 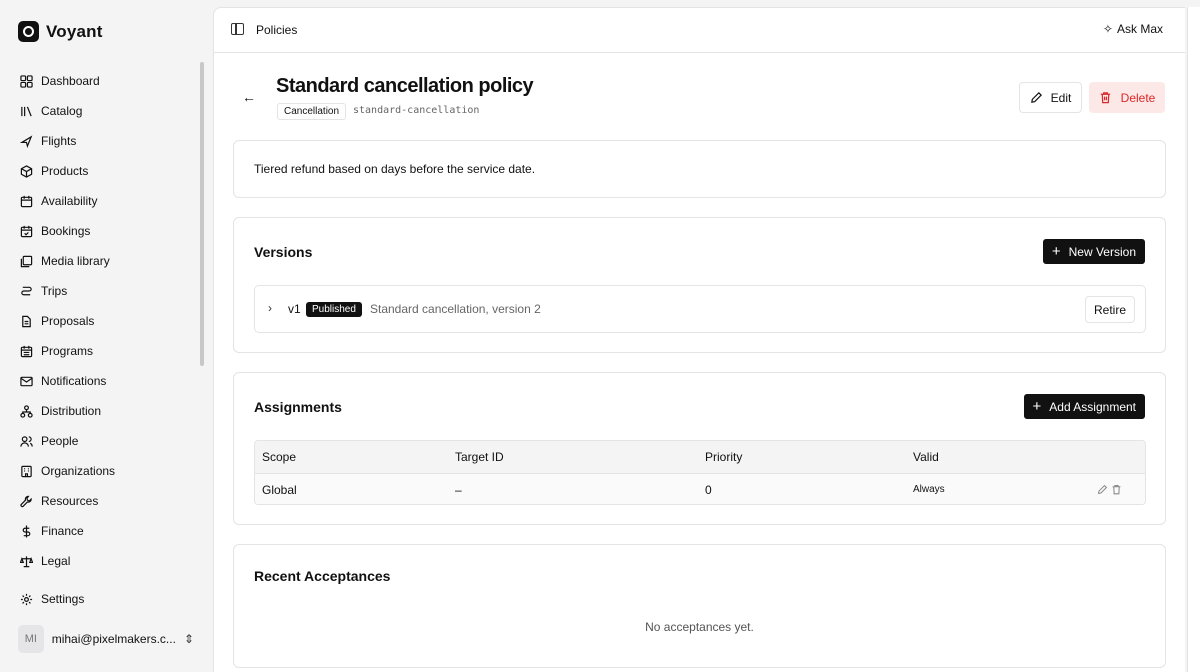 I want to click on package-icon, so click(x=26, y=171).